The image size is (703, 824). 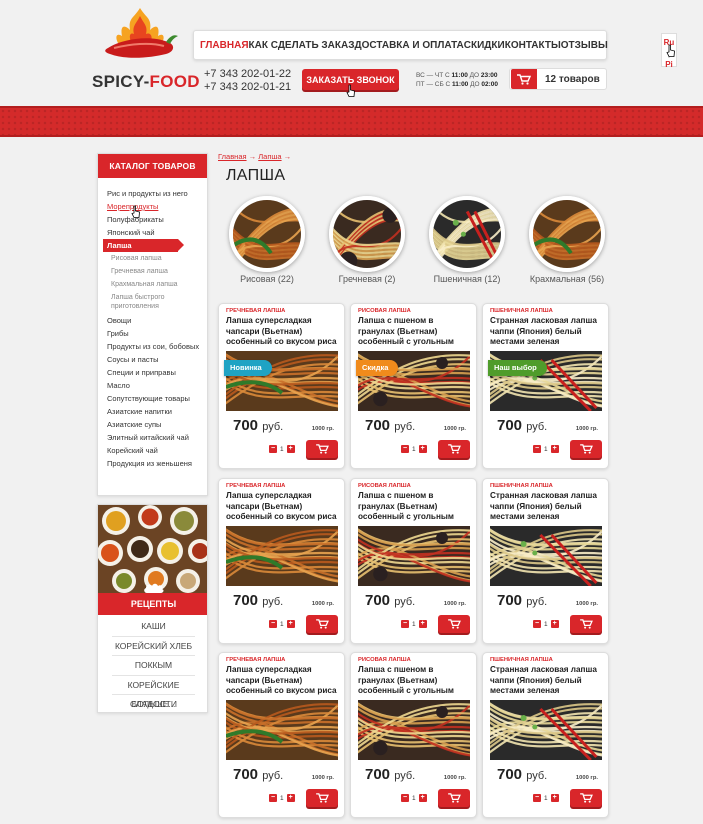 What do you see at coordinates (267, 279) in the screenshot?
I see `subcategory-label: Рисовая (22)` at bounding box center [267, 279].